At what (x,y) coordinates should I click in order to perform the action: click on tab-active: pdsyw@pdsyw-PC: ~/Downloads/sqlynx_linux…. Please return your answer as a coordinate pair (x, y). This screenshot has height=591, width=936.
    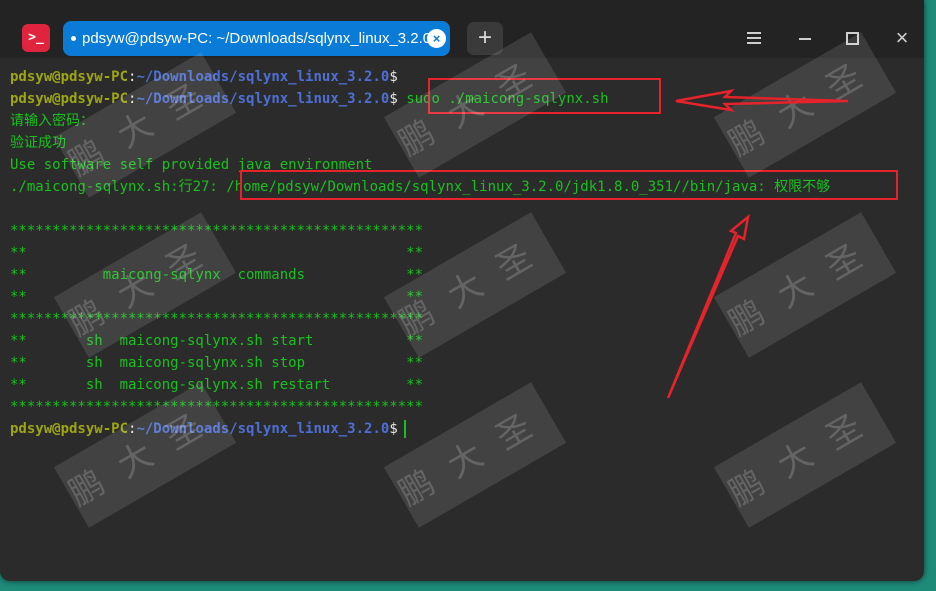
    Looking at the image, I should click on (256, 38).